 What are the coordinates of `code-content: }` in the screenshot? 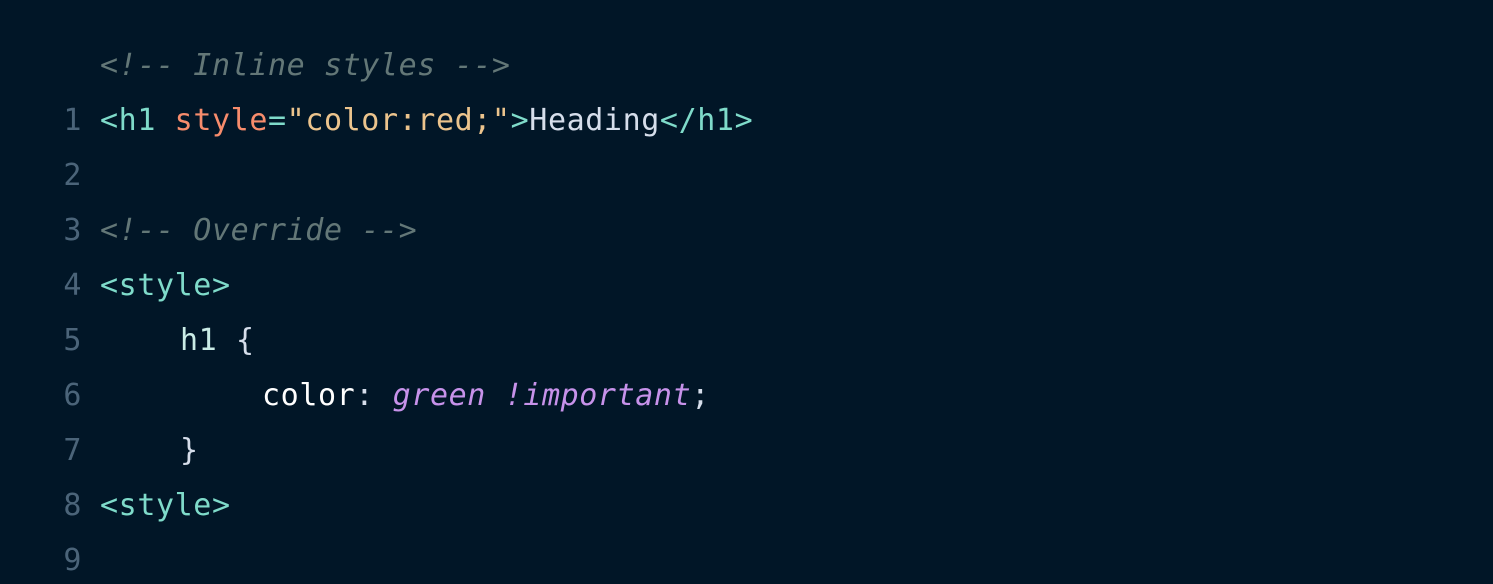 It's located at (189, 450).